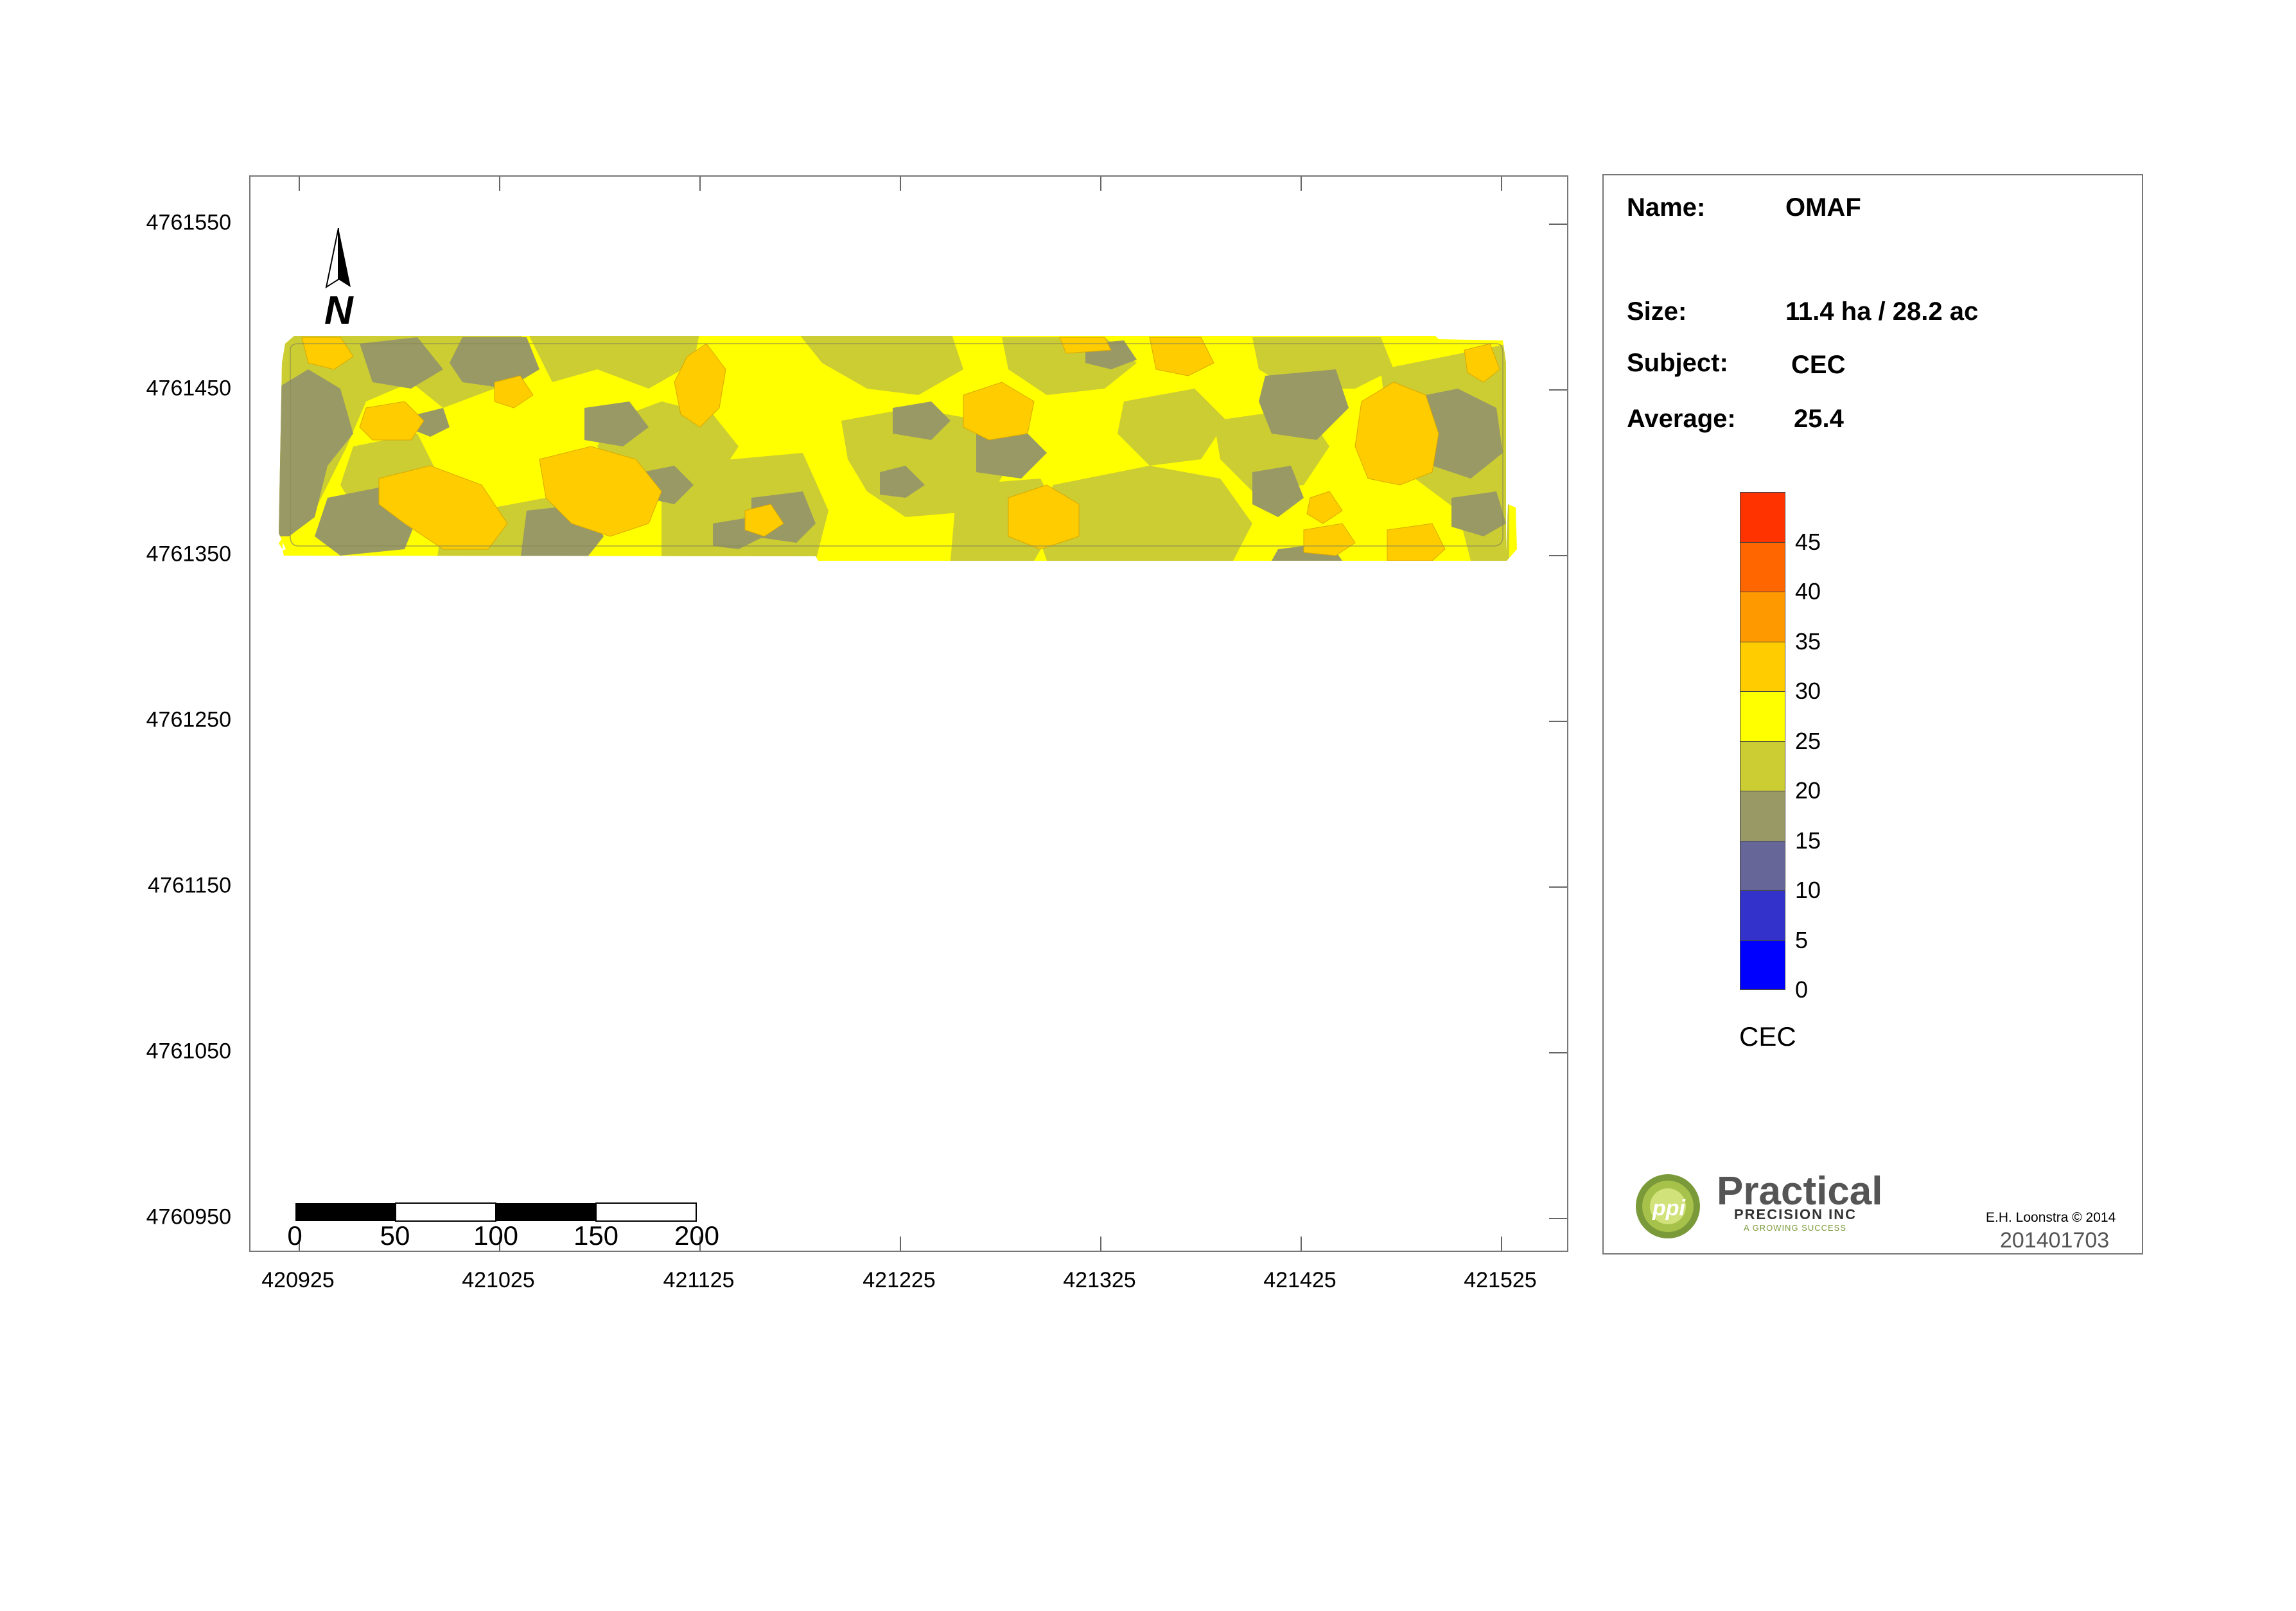 This screenshot has height=1611, width=2296. What do you see at coordinates (697, 1235) in the screenshot?
I see `scale-label: 200` at bounding box center [697, 1235].